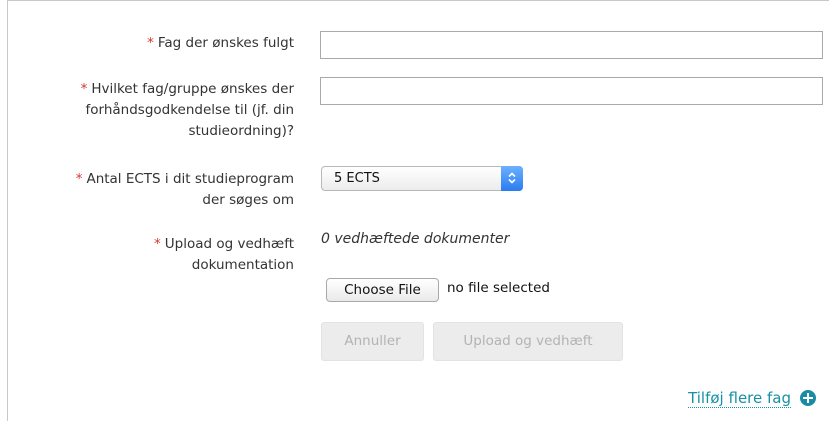 This screenshot has height=421, width=829. Describe the element at coordinates (224, 254) in the screenshot. I see `upload-label: * Upload og vedhæft dokumentation` at that location.